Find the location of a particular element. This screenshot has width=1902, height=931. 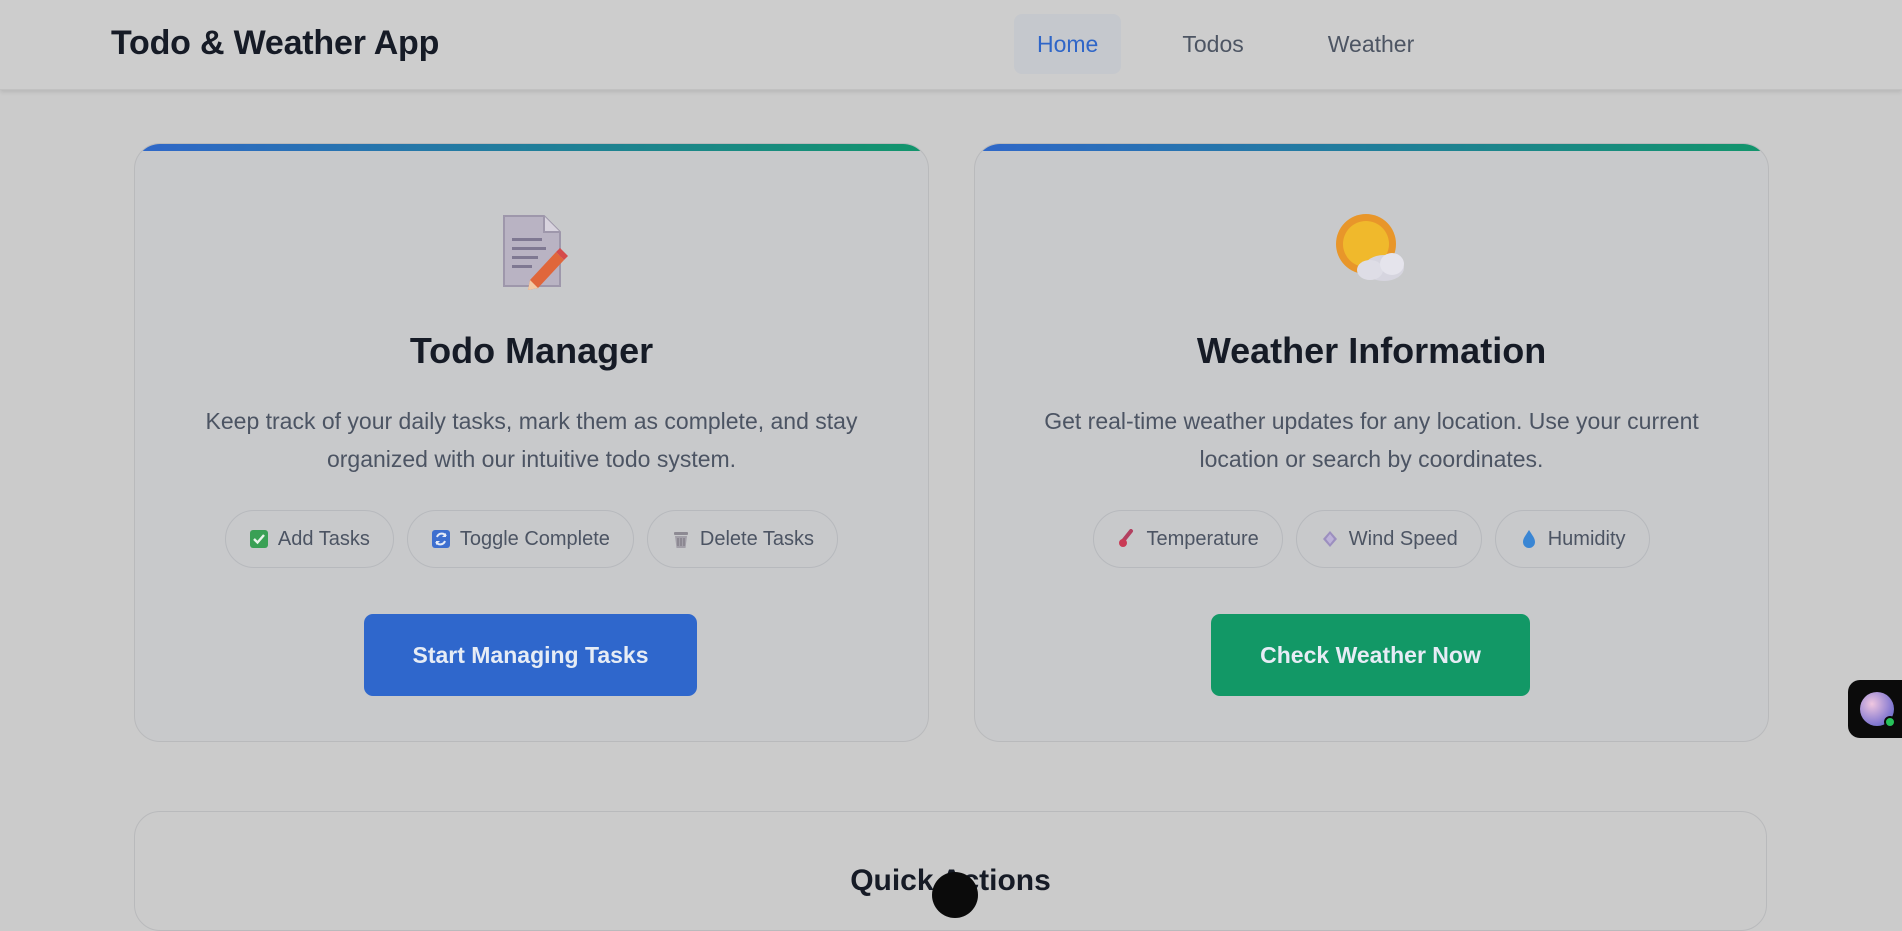

chip-temperature: Temperature is located at coordinates (1188, 539).